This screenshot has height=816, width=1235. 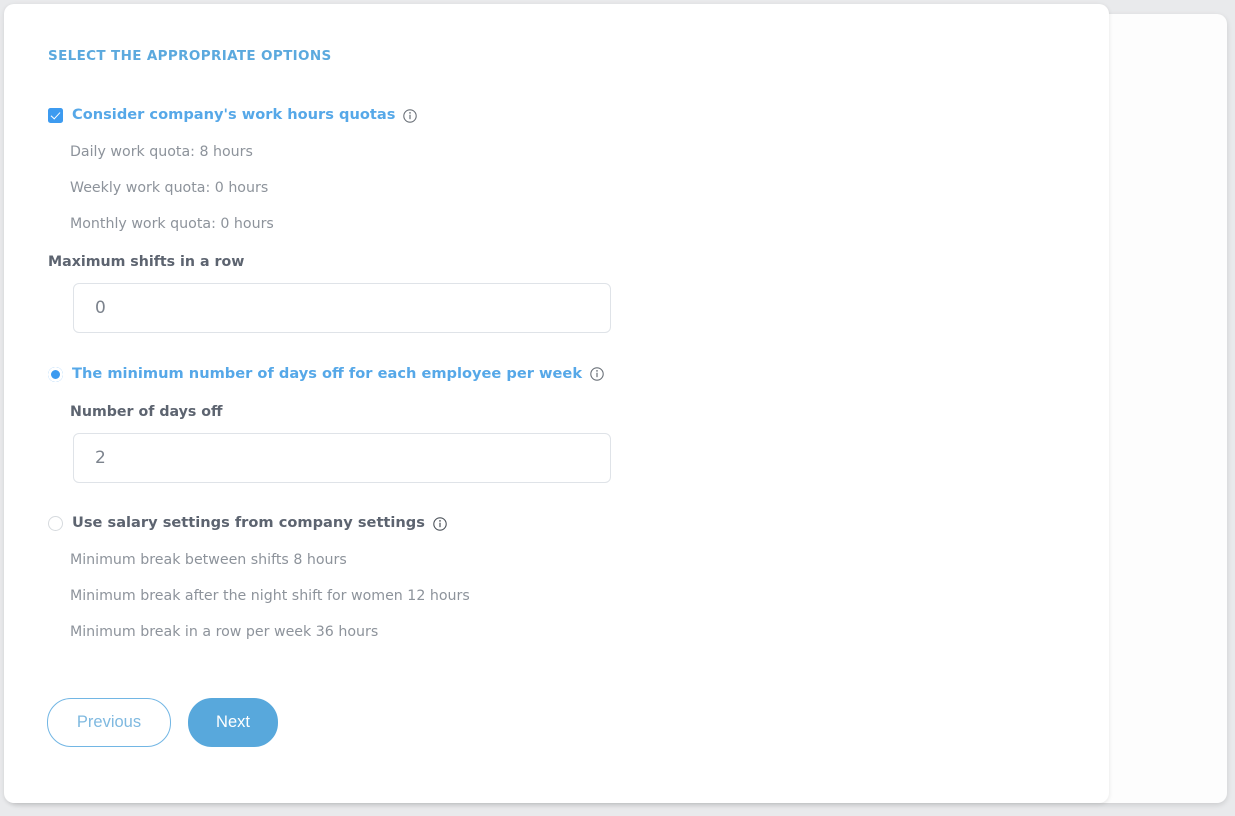 I want to click on label-maximum-shifts-in-a-row: Maximum shifts in a row, so click(x=146, y=261).